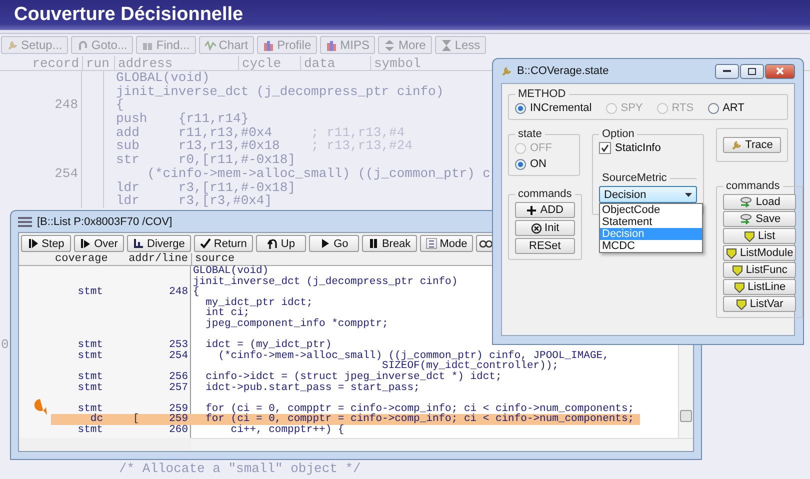 The image size is (810, 479). I want to click on group-label: SourceMetric, so click(634, 178).